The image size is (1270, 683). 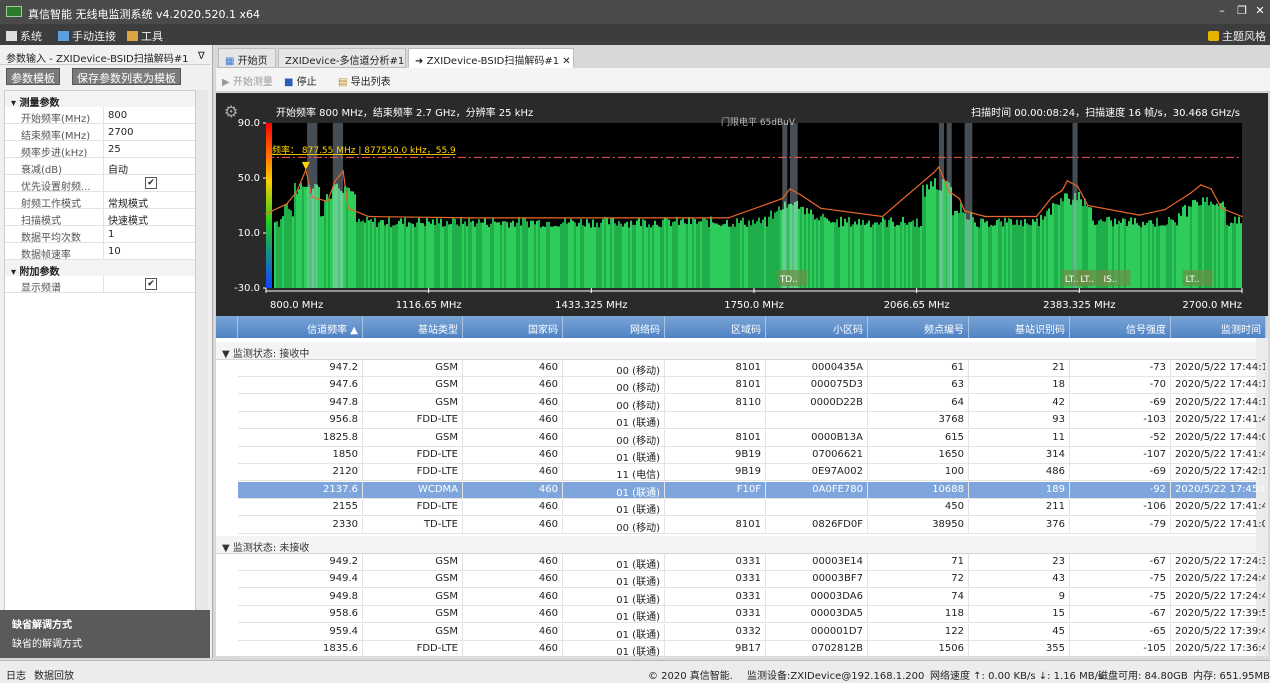 What do you see at coordinates (736, 351) in the screenshot?
I see `group-row: ▼ 监测状态: 接收中` at bounding box center [736, 351].